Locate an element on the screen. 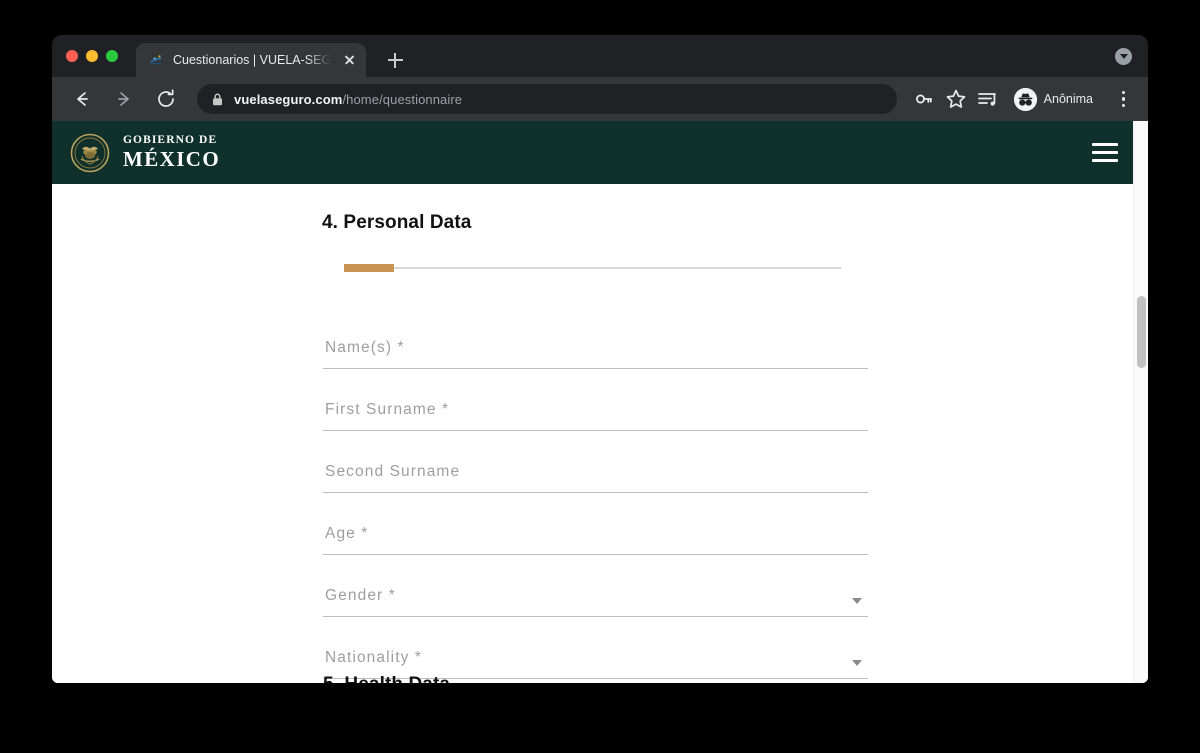 The image size is (1200, 753). brand-line-1: GOBIERNO DE is located at coordinates (170, 140).